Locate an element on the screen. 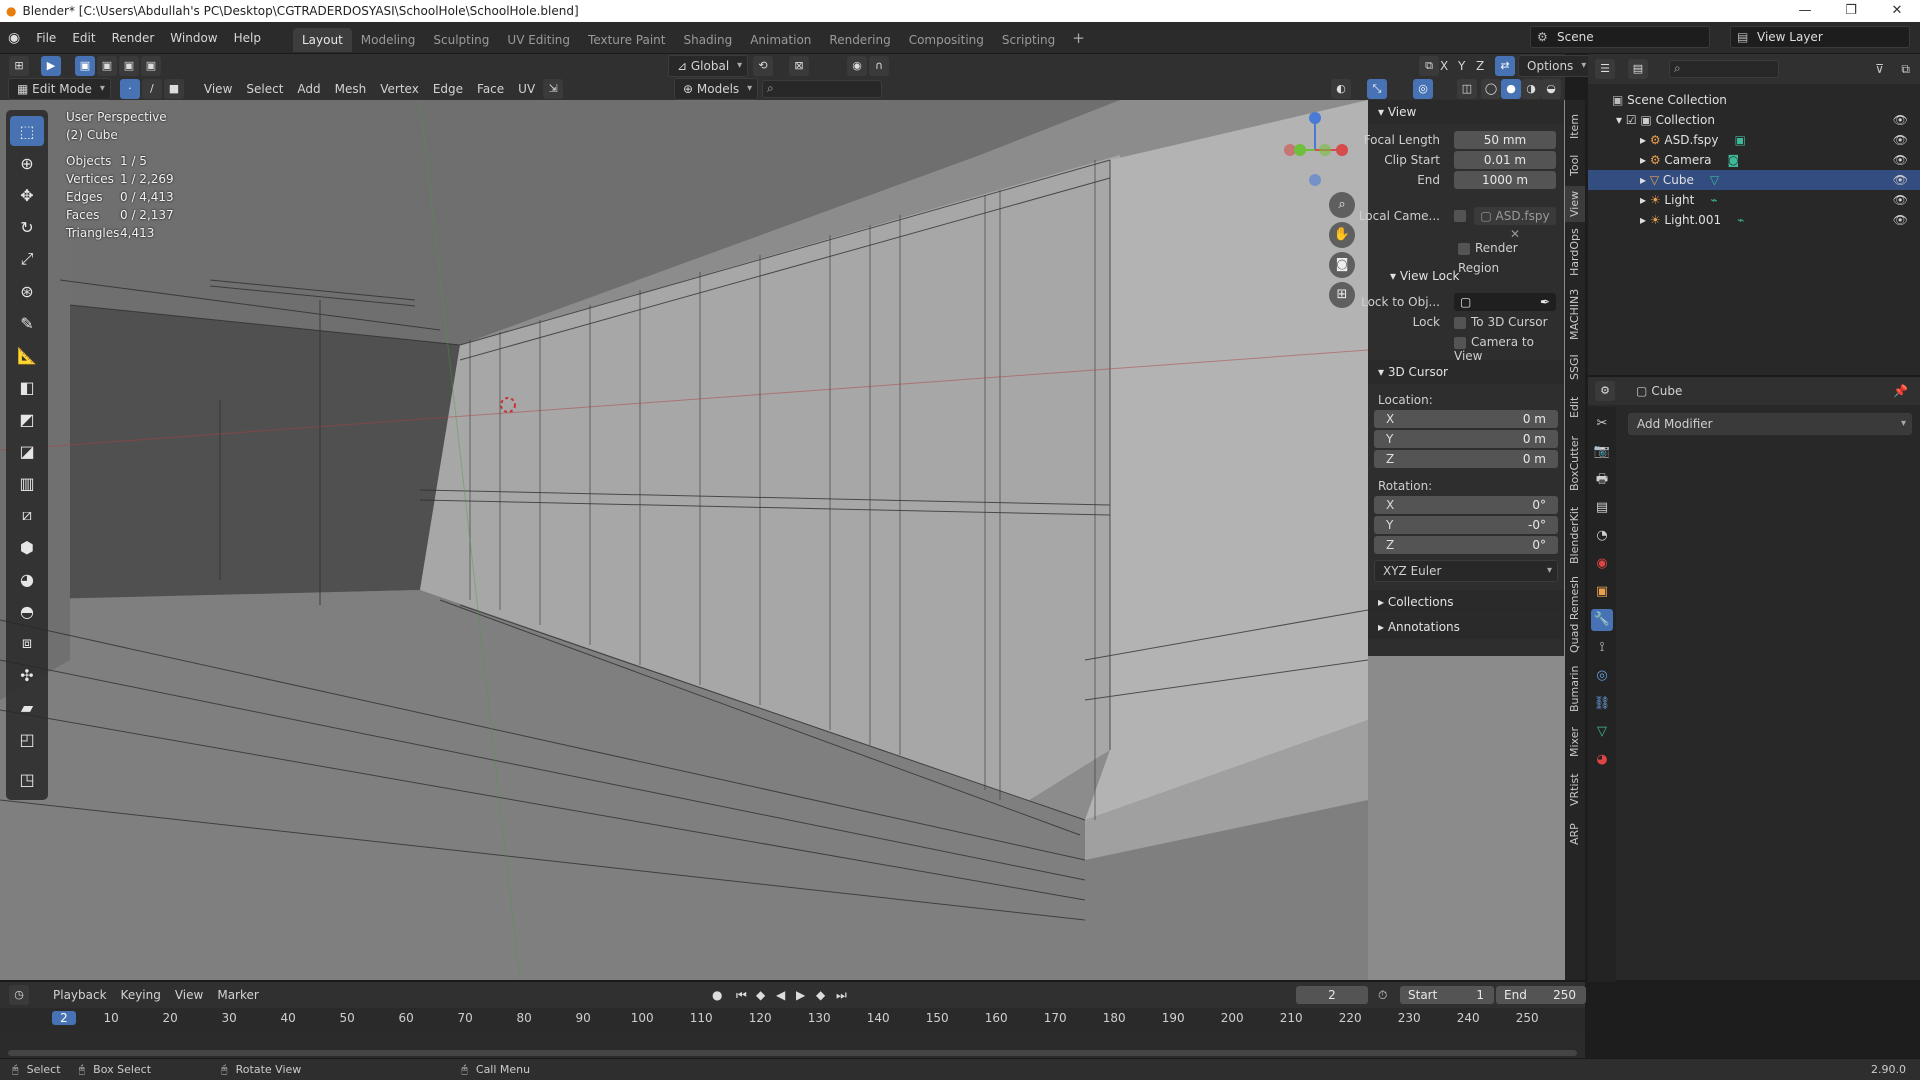  current-frame-field: 2 is located at coordinates (1332, 995).